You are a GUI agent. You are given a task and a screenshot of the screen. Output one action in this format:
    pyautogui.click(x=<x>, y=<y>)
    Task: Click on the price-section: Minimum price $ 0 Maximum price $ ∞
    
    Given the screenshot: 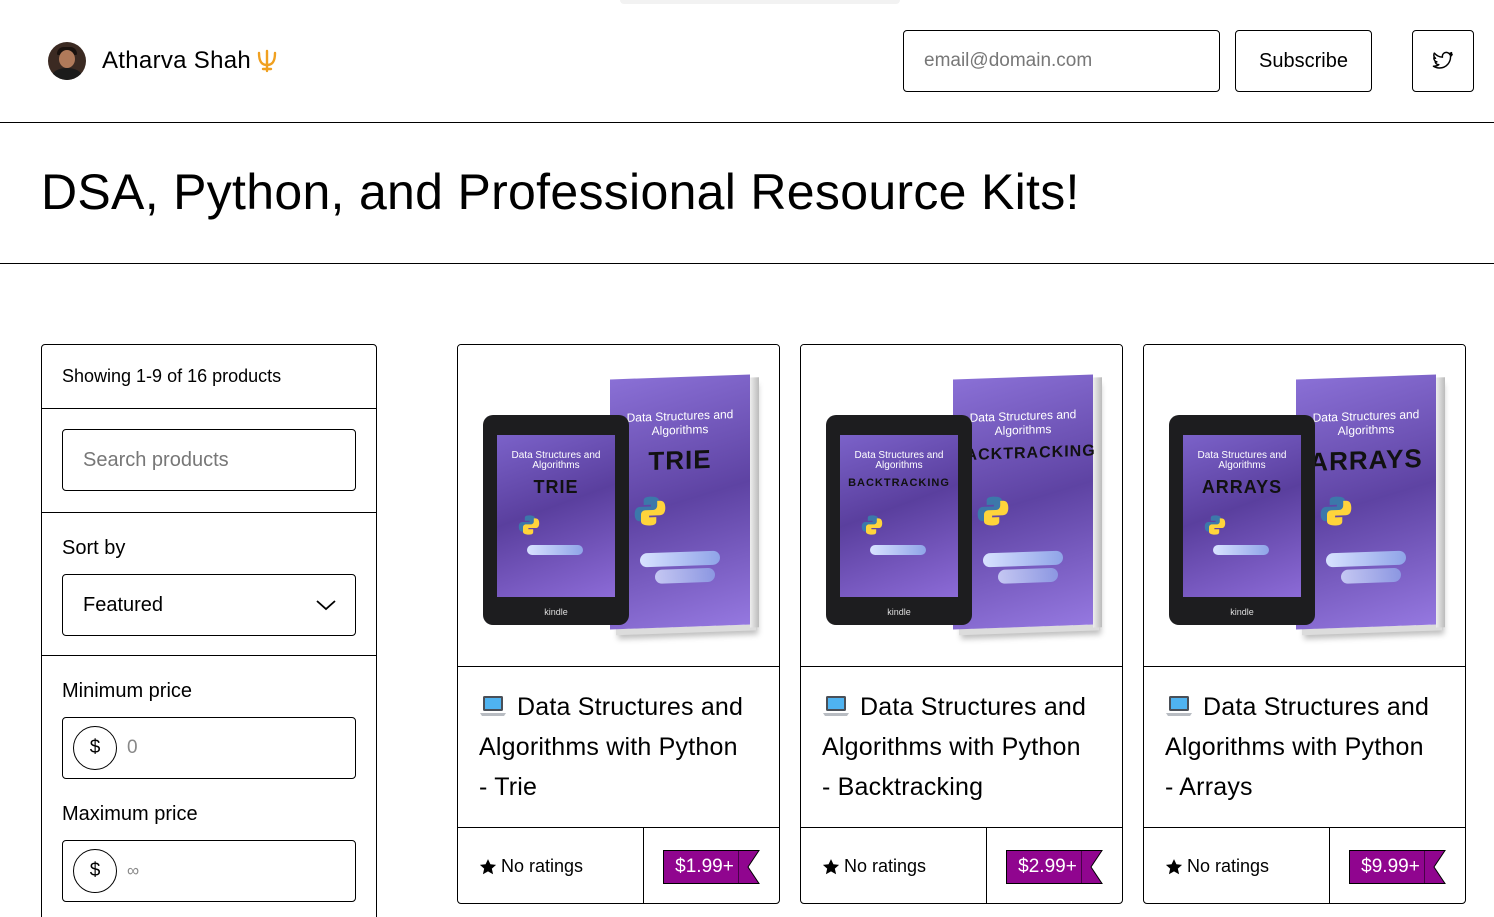 What is the action you would take?
    pyautogui.click(x=209, y=786)
    